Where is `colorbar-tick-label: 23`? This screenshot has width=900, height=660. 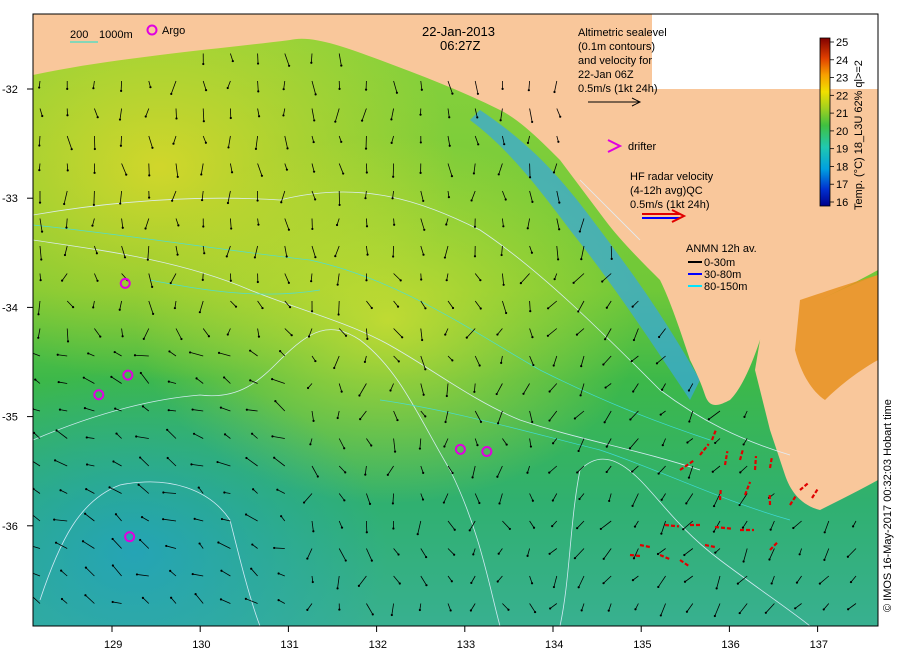
colorbar-tick-label: 23 is located at coordinates (842, 79).